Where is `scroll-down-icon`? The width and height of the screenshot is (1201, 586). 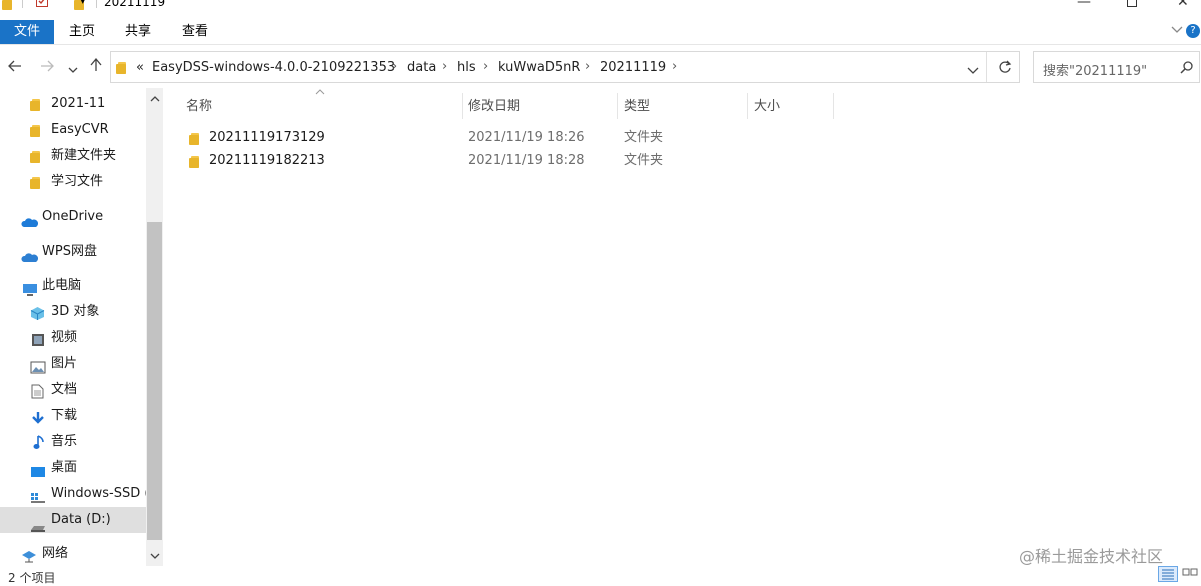
scroll-down-icon is located at coordinates (154, 556).